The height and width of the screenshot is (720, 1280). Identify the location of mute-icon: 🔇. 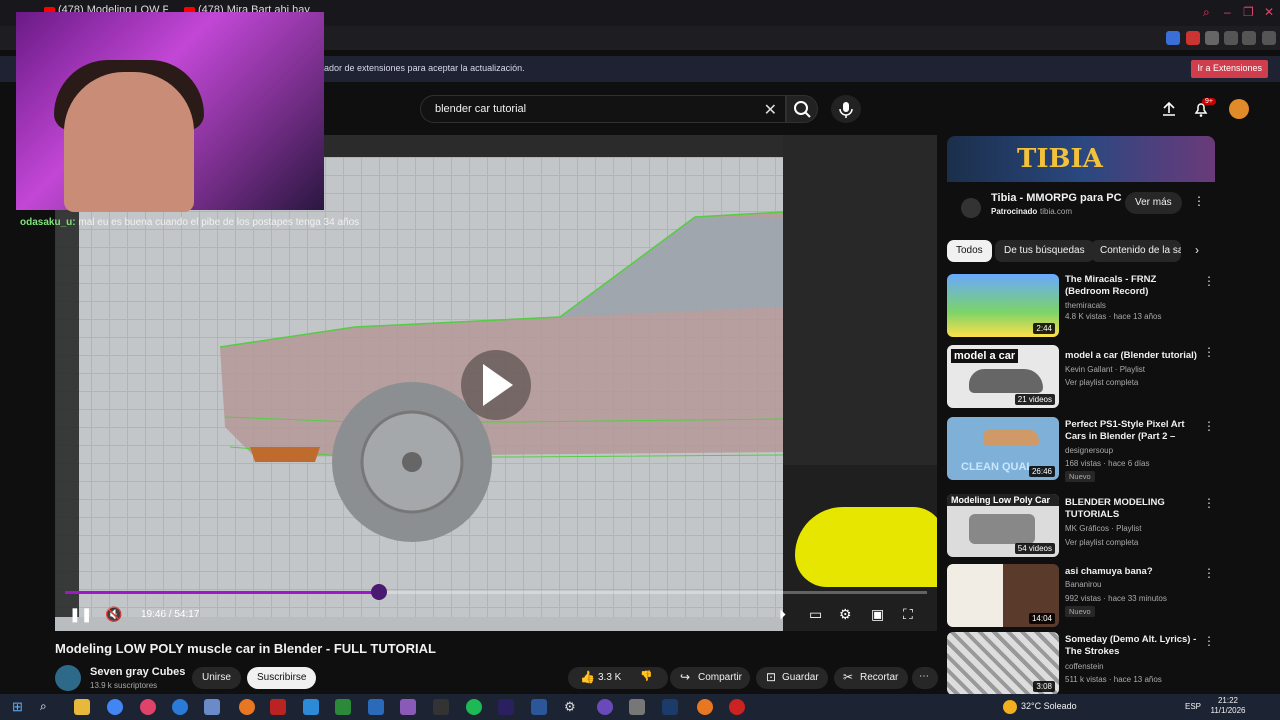
(113, 614).